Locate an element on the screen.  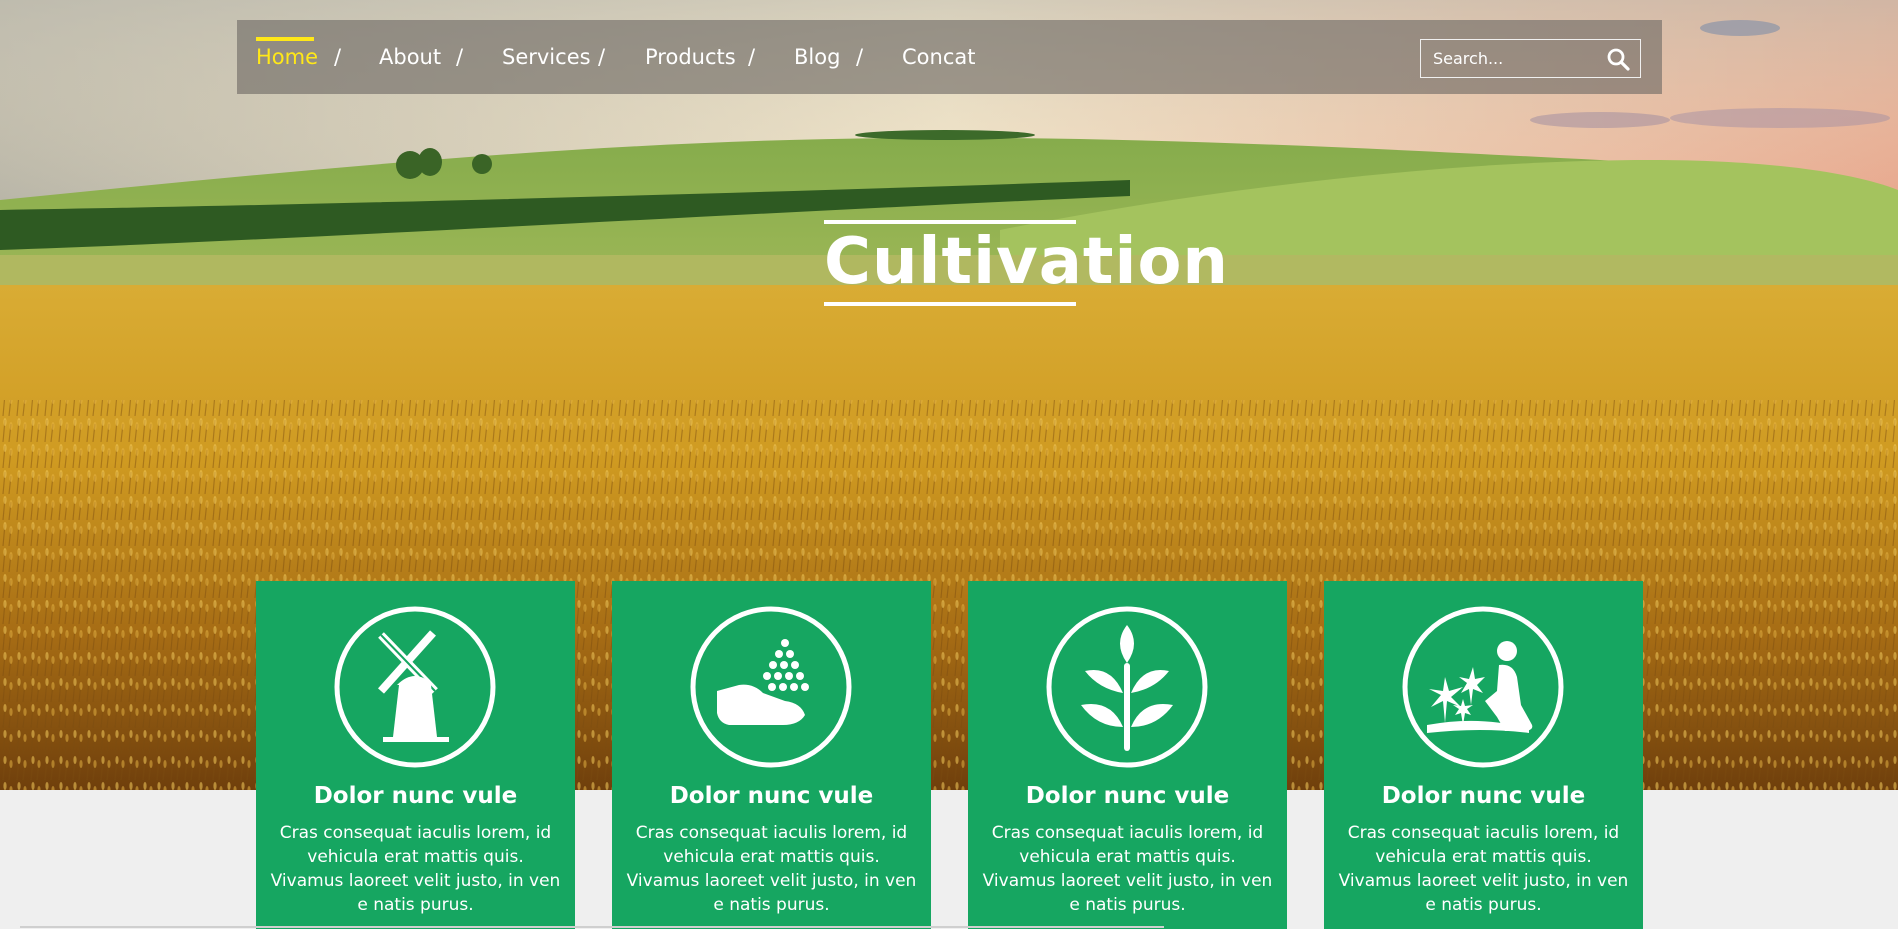
windmill-icon is located at coordinates (415, 687).